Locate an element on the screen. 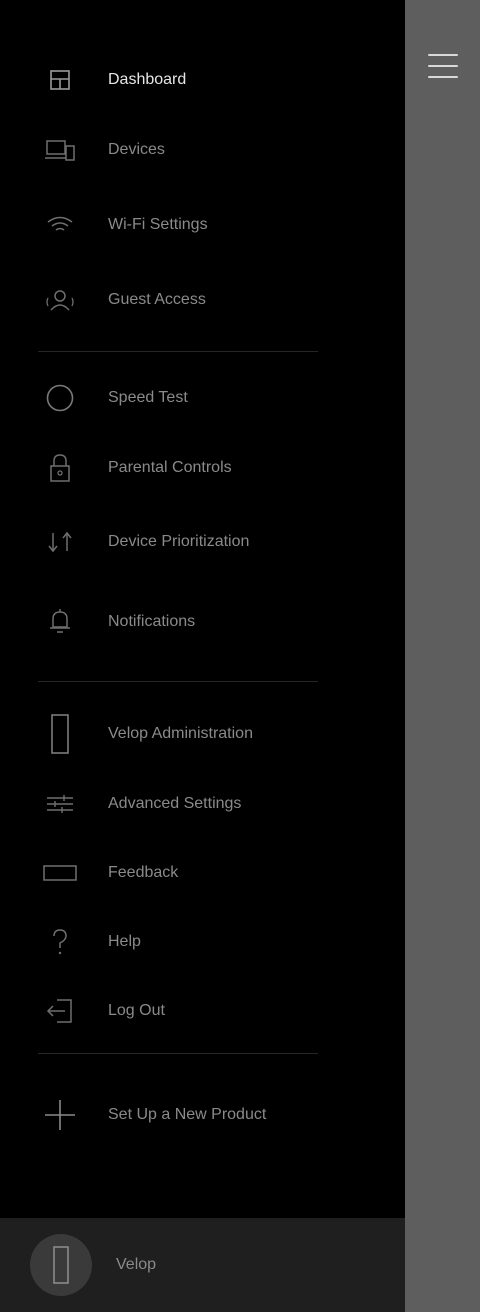  wifi-icon is located at coordinates (60, 225).